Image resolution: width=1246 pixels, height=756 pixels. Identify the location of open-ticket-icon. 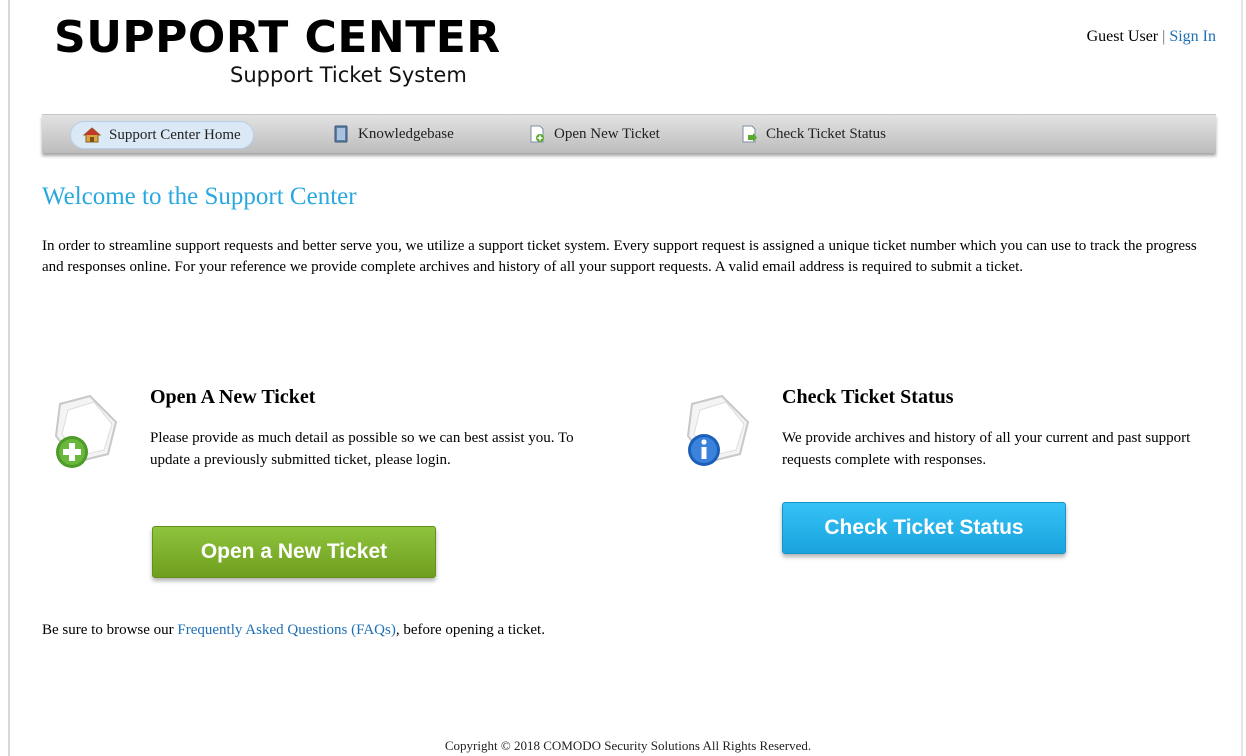
(86, 431).